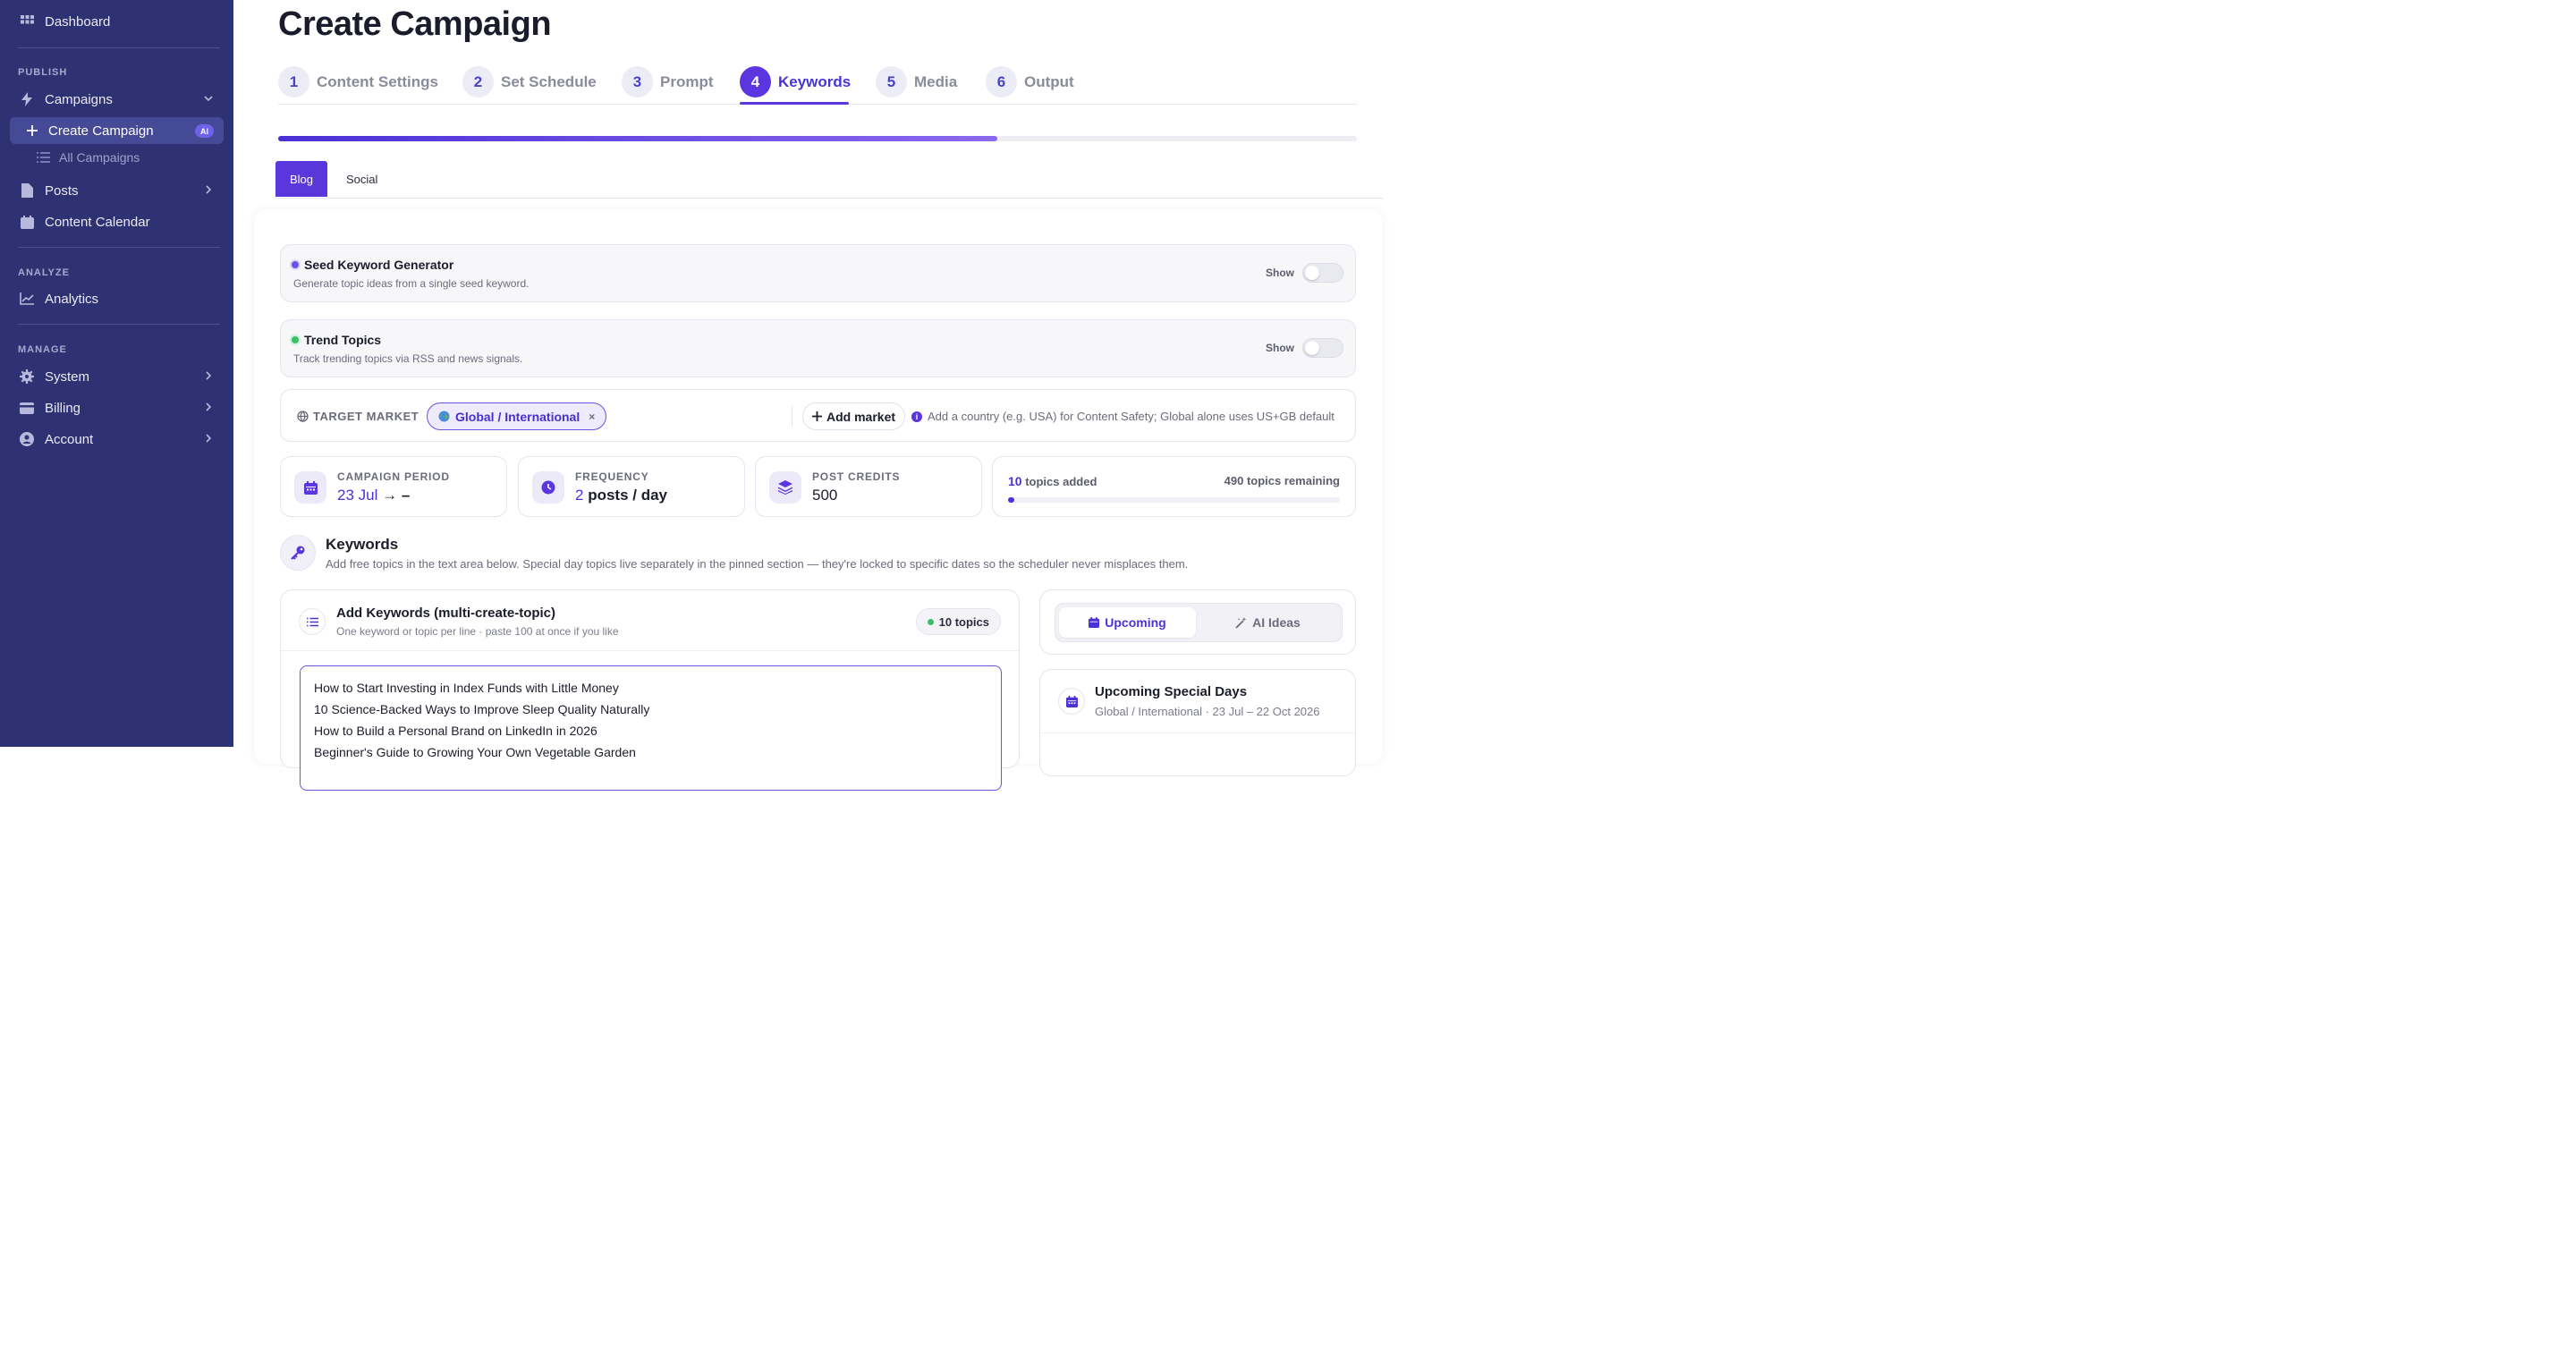  Describe the element at coordinates (795, 81) in the screenshot. I see `step-keywords: 4 Keywords` at that location.